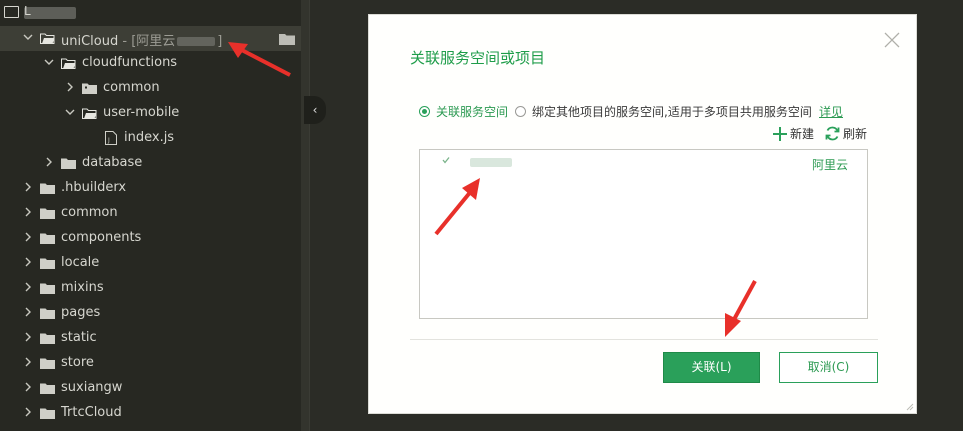  What do you see at coordinates (92, 387) in the screenshot?
I see `tree-item-label: suxiangw` at bounding box center [92, 387].